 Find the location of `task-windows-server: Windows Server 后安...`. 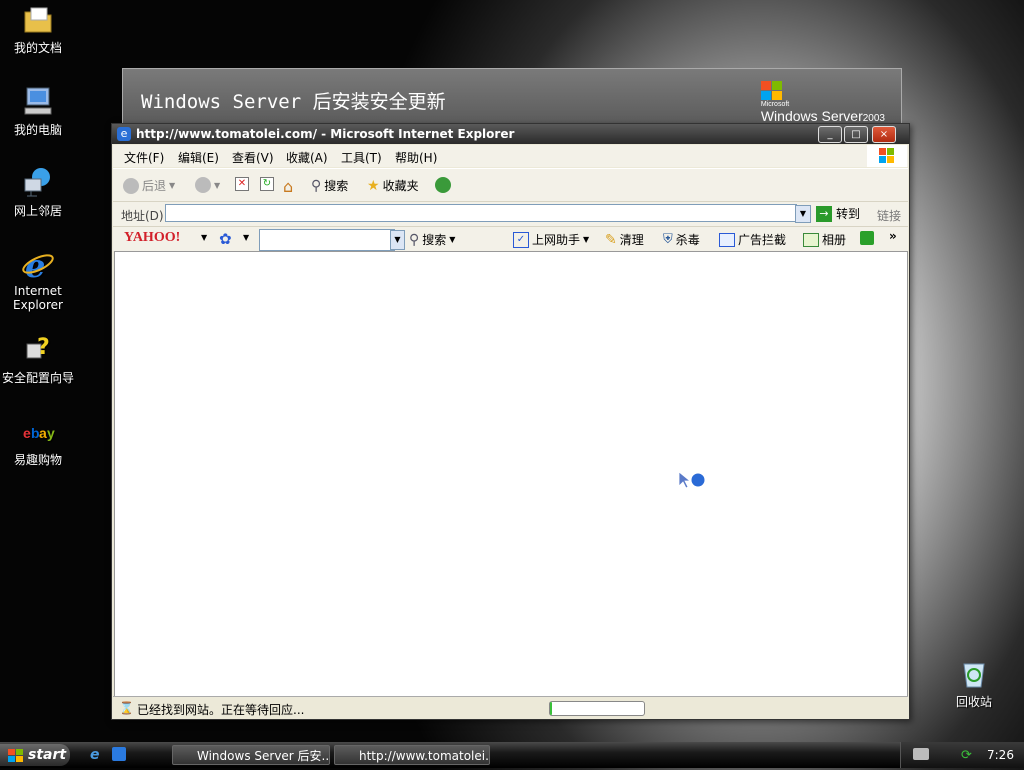

task-windows-server: Windows Server 后安... is located at coordinates (251, 755).